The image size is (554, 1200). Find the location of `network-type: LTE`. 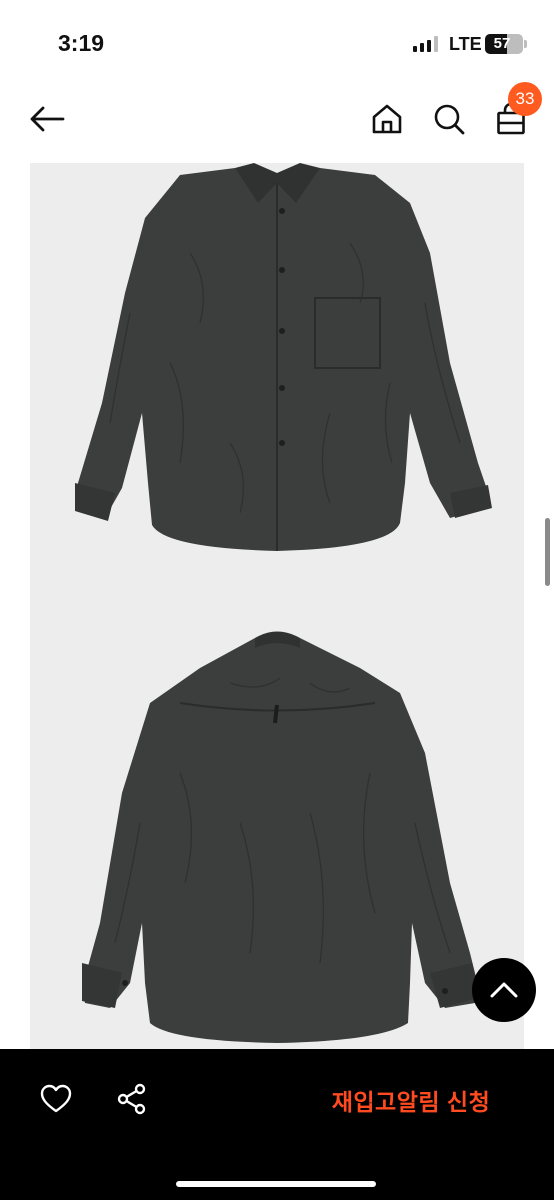

network-type: LTE is located at coordinates (465, 44).